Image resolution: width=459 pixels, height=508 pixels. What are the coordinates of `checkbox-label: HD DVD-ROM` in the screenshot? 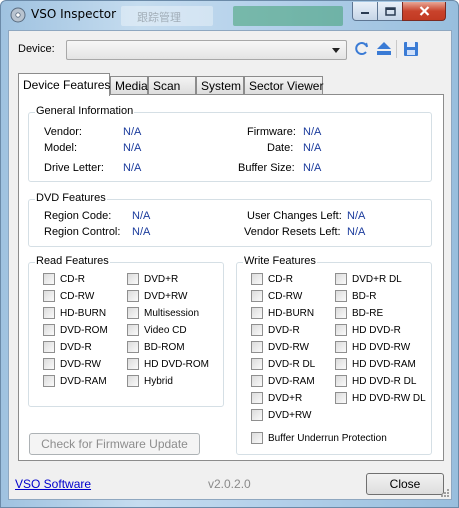 It's located at (176, 364).